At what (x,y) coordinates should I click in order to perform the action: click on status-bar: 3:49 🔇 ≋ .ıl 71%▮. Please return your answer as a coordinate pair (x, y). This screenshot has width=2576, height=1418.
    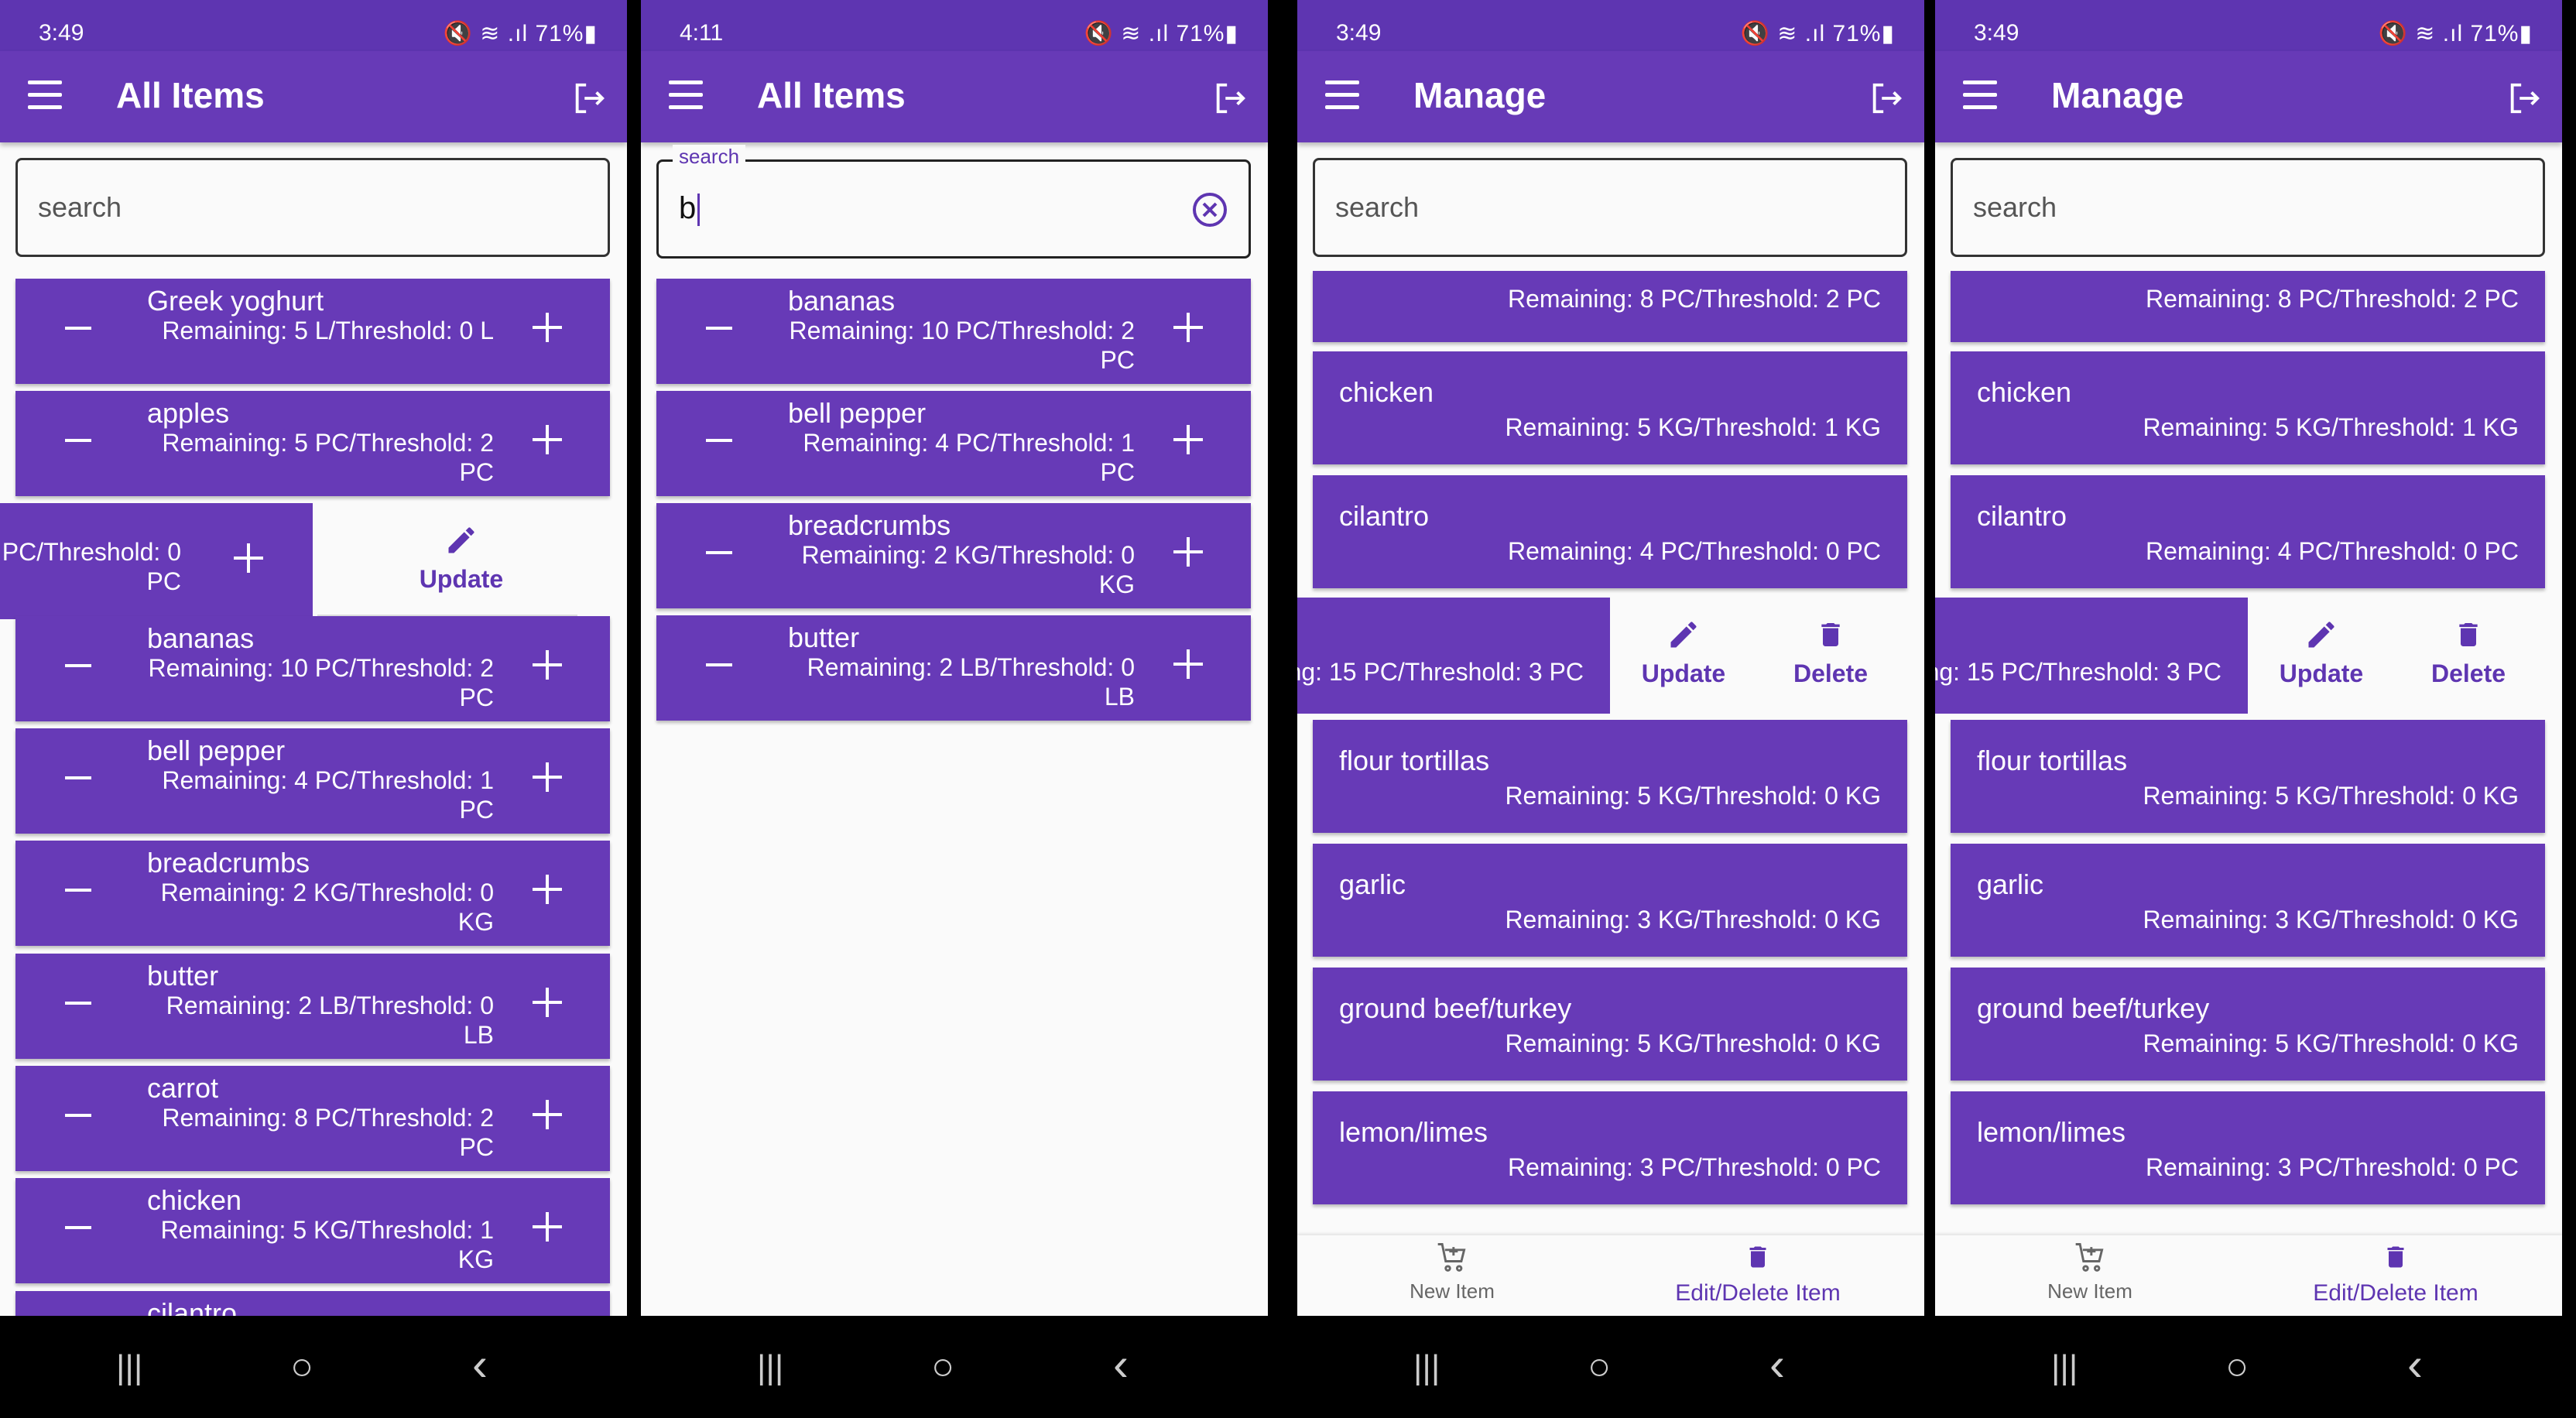
    Looking at the image, I should click on (313, 25).